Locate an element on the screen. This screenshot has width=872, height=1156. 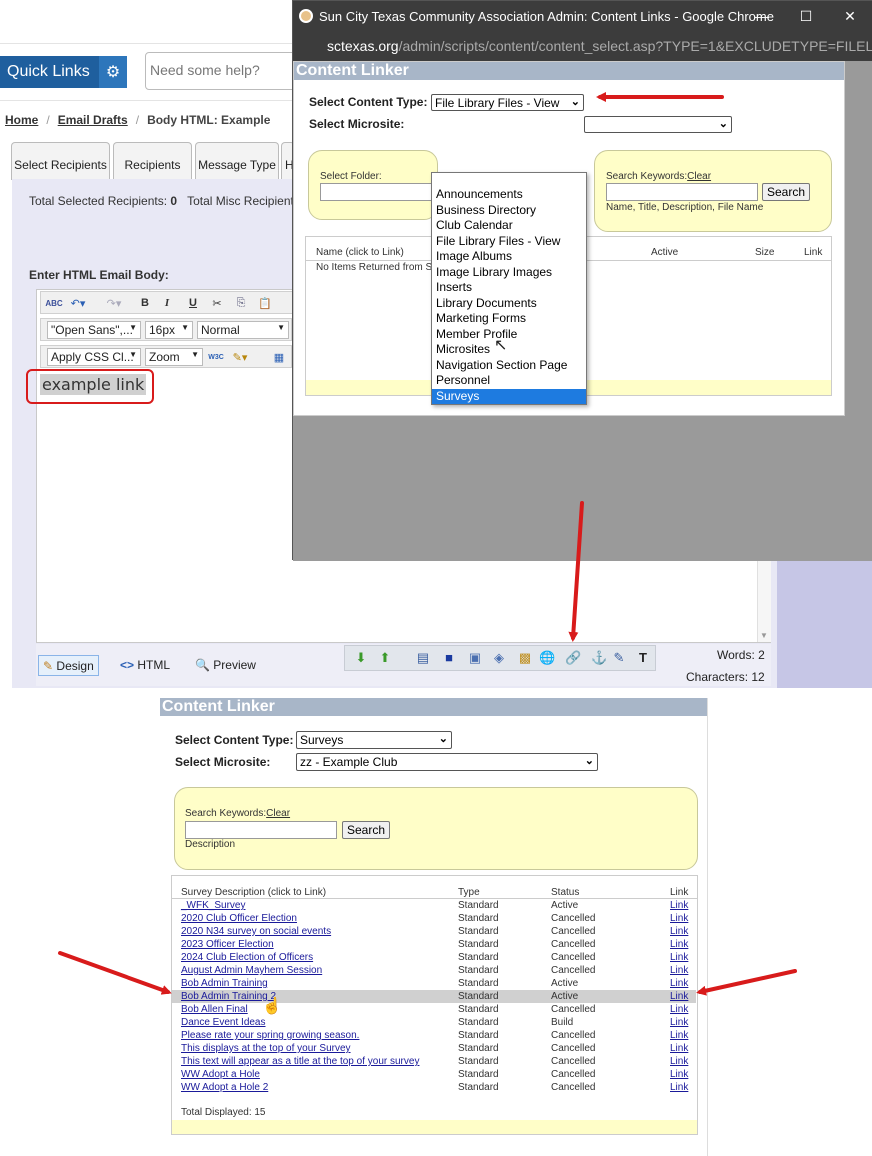
arrow-to-row-link is located at coordinates (746, 982).